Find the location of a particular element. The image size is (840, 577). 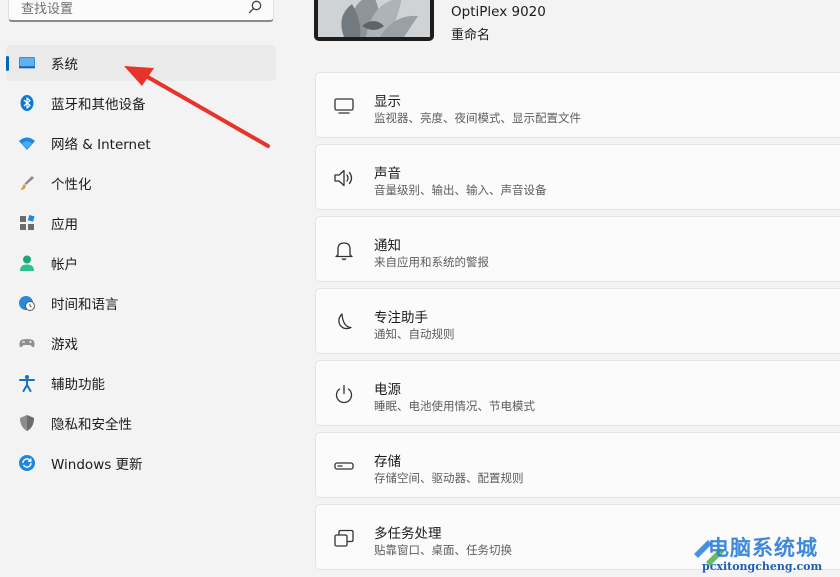

storage-icon is located at coordinates (344, 466).